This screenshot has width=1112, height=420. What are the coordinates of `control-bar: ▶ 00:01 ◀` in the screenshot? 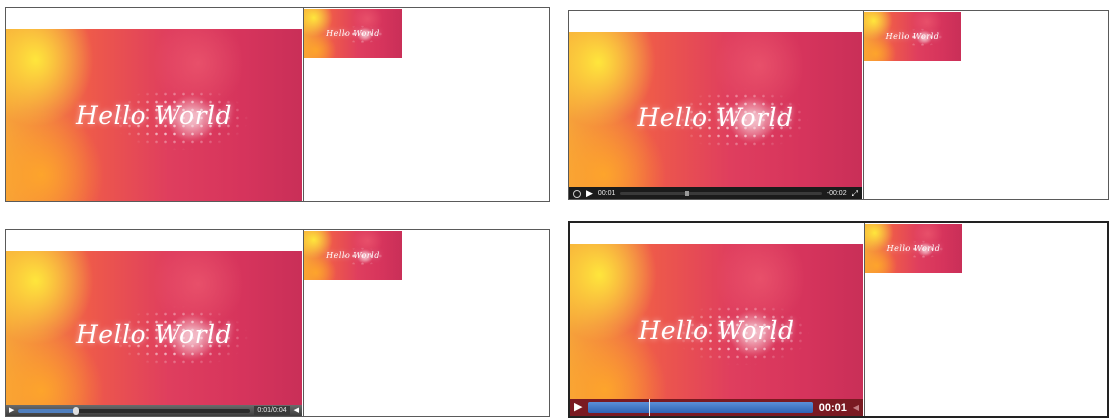 It's located at (716, 407).